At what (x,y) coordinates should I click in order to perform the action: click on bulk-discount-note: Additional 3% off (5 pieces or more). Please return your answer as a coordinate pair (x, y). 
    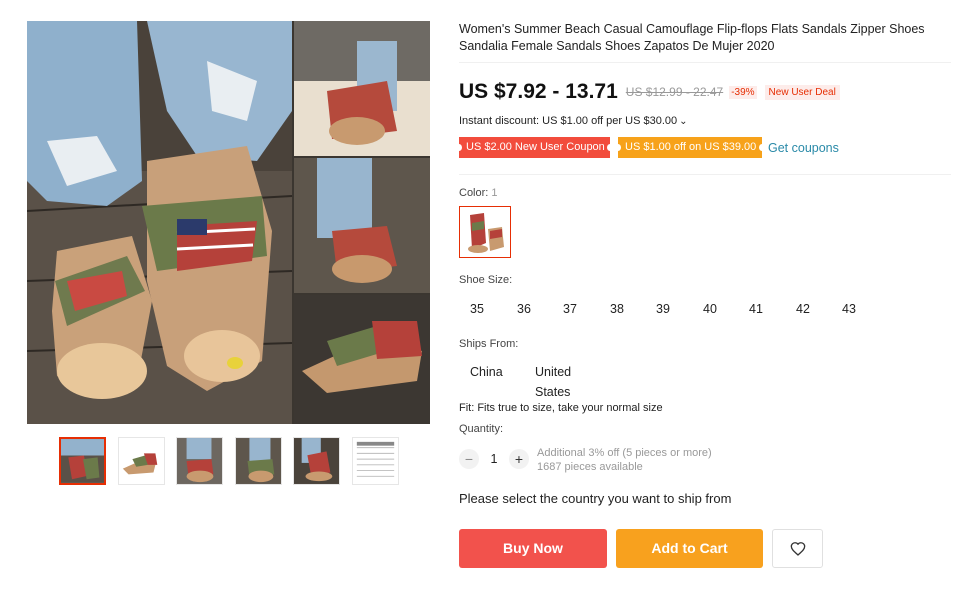
    Looking at the image, I should click on (624, 453).